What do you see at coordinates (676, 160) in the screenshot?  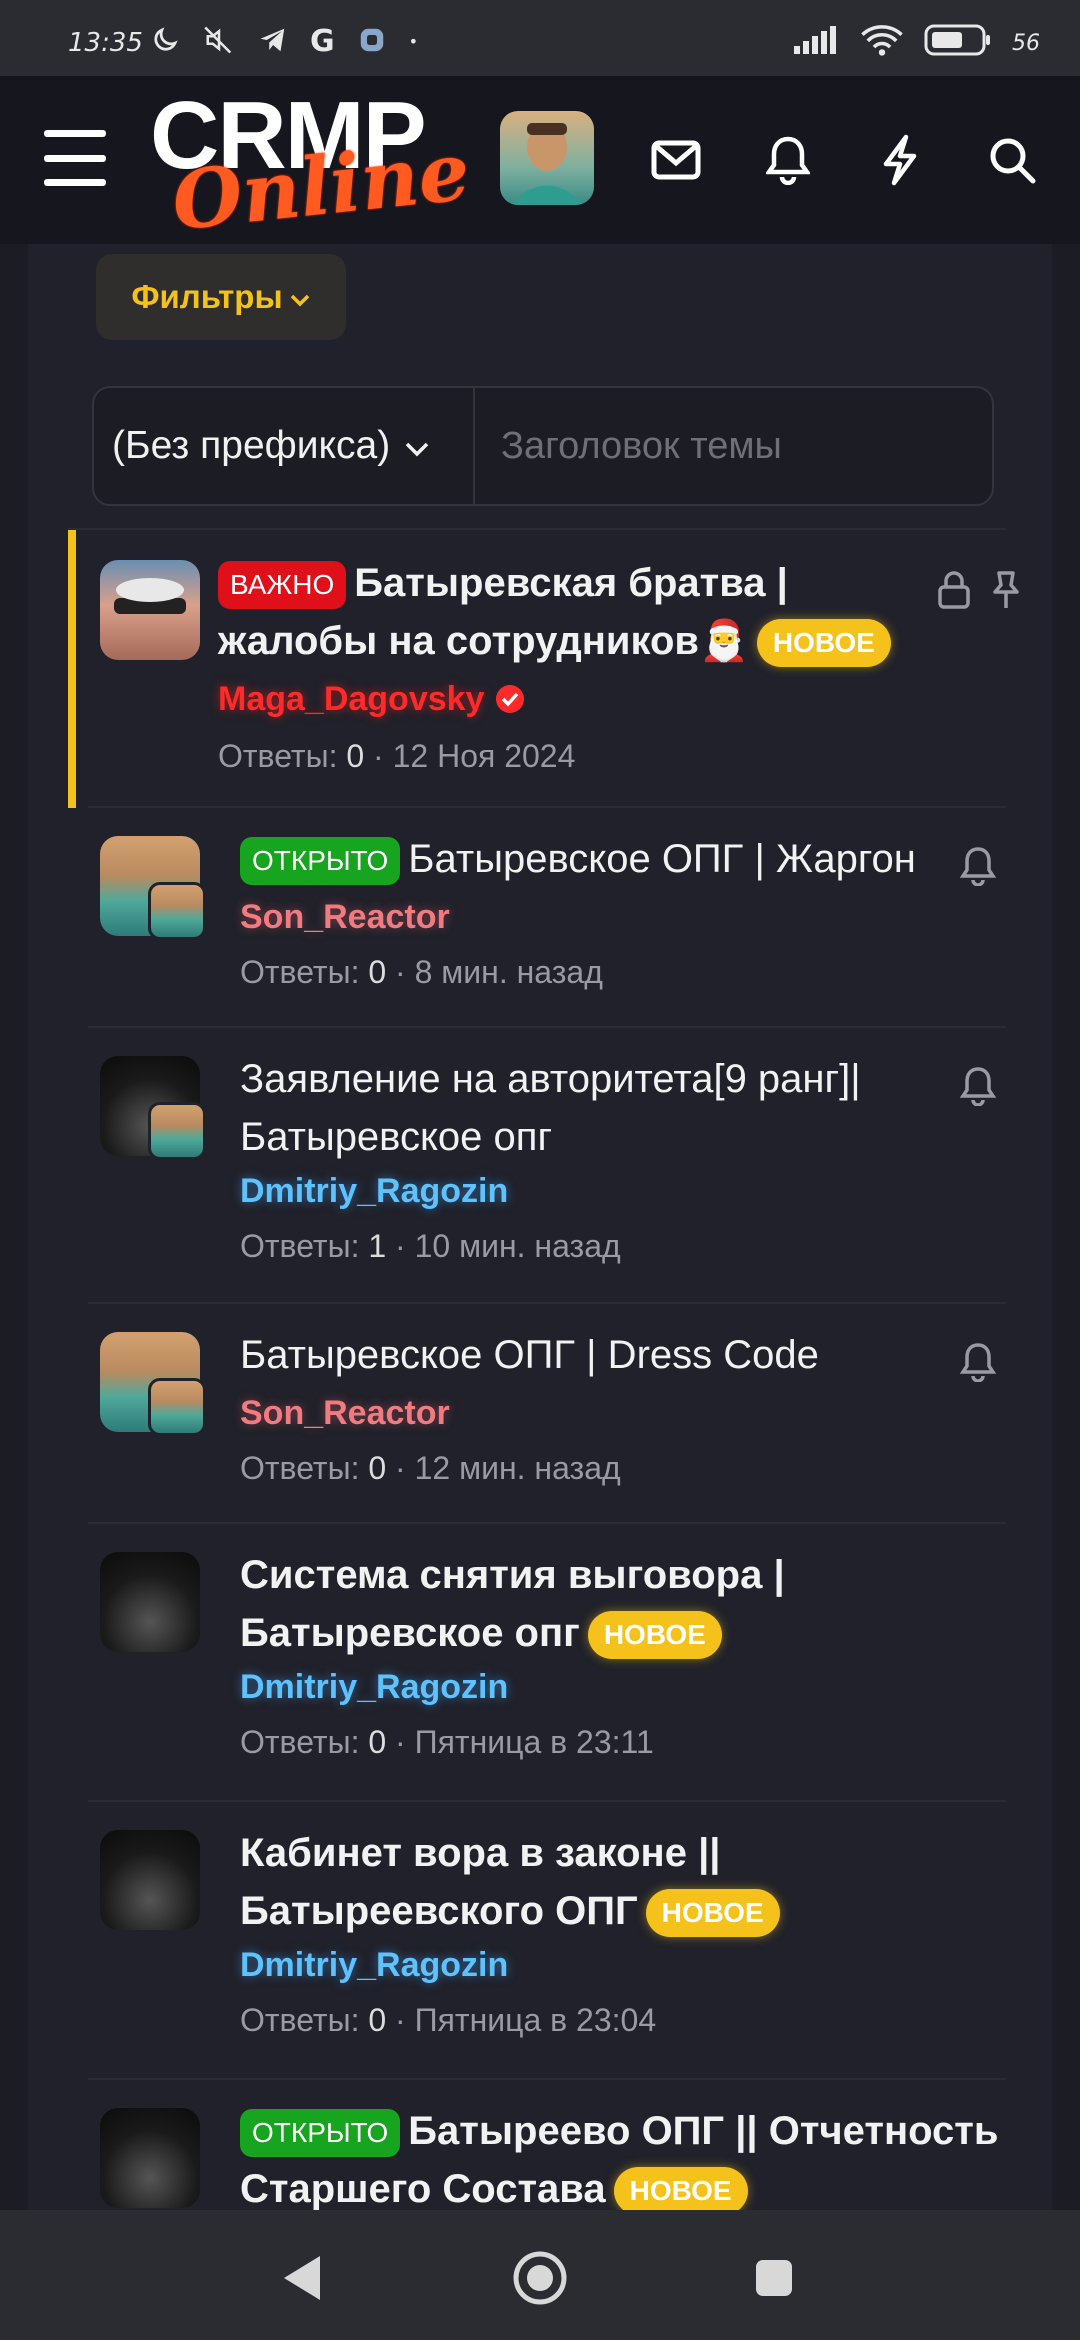 I see `messages-icon` at bounding box center [676, 160].